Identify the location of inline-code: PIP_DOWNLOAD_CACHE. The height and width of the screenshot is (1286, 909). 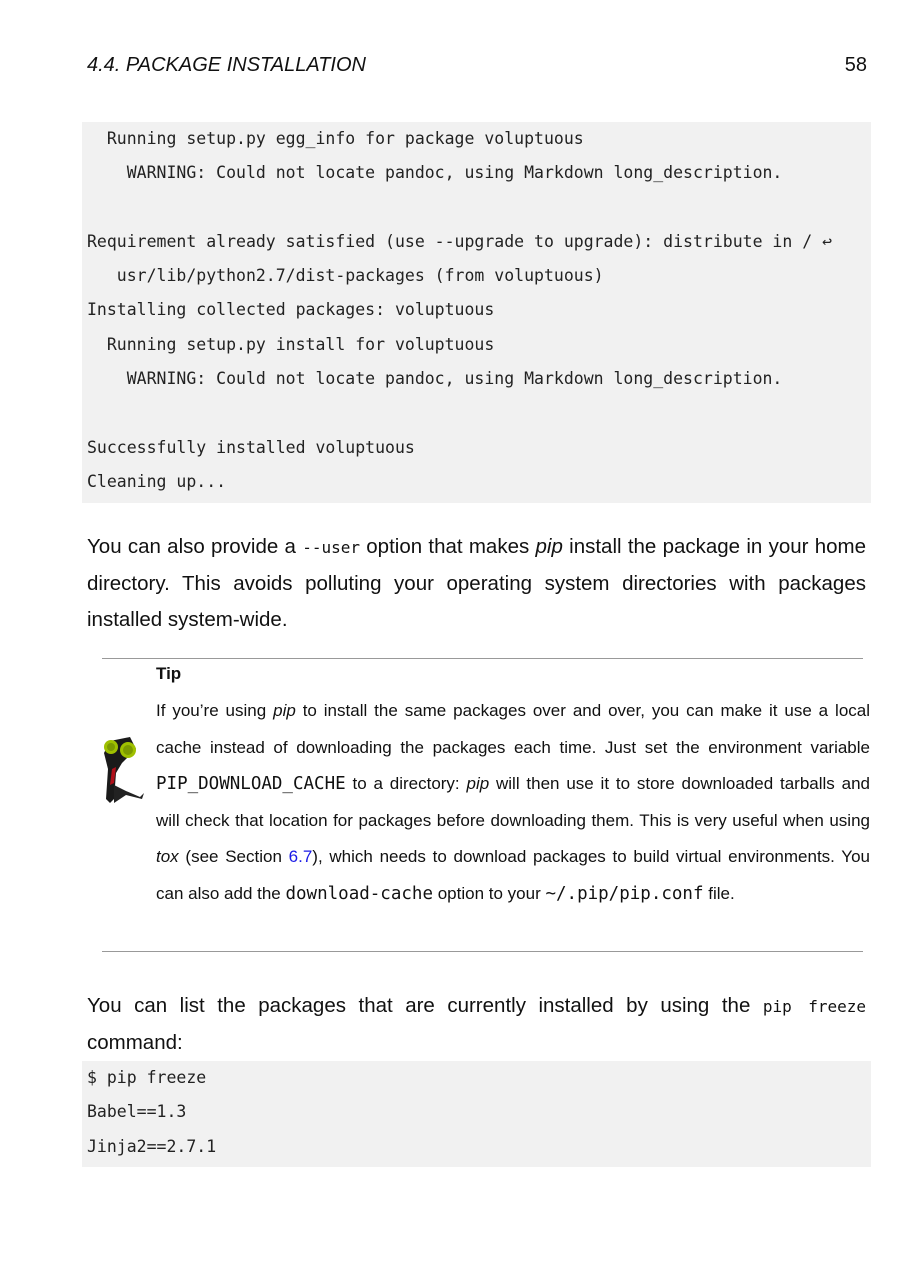
(251, 784).